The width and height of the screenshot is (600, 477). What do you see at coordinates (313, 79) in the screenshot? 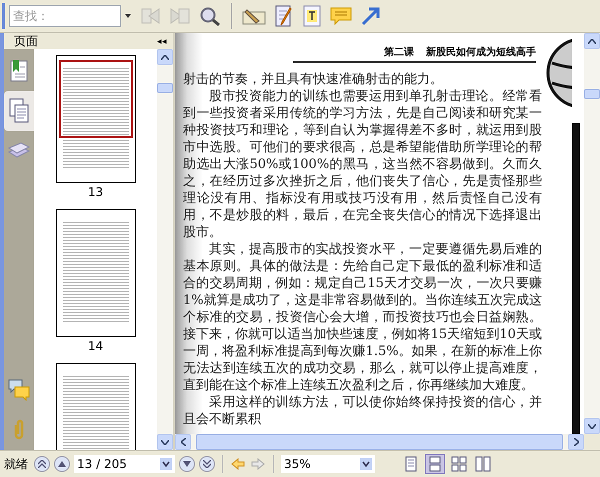
I see `paragraph: 射击的节奏，并且具有快速准确射击的能力。` at bounding box center [313, 79].